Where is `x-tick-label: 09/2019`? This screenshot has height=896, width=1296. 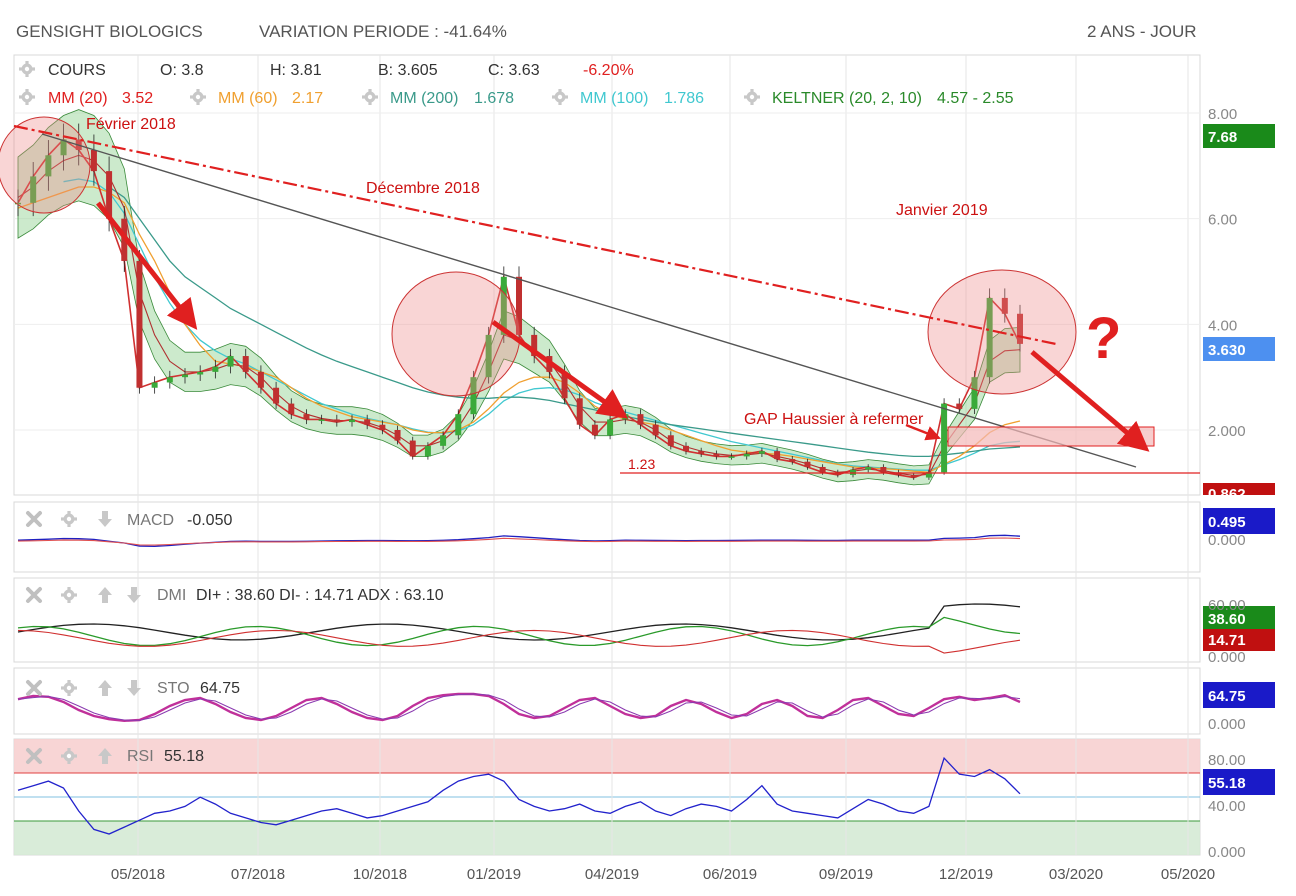 x-tick-label: 09/2019 is located at coordinates (846, 874).